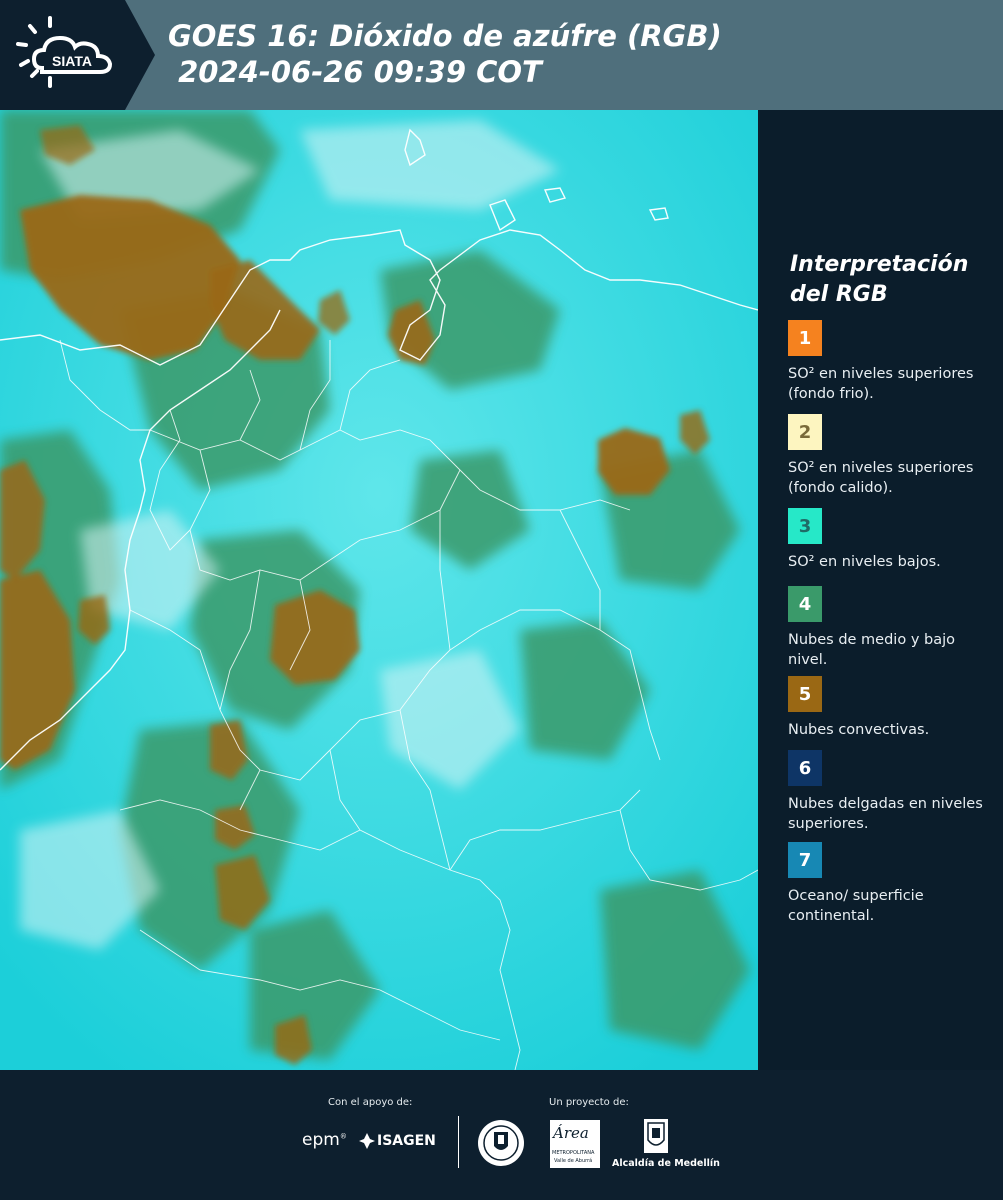 The height and width of the screenshot is (1200, 1003). Describe the element at coordinates (575, 1144) in the screenshot. I see `area-metropolitana-logo: Área METROPOLITANA Valle de Aburrá` at that location.